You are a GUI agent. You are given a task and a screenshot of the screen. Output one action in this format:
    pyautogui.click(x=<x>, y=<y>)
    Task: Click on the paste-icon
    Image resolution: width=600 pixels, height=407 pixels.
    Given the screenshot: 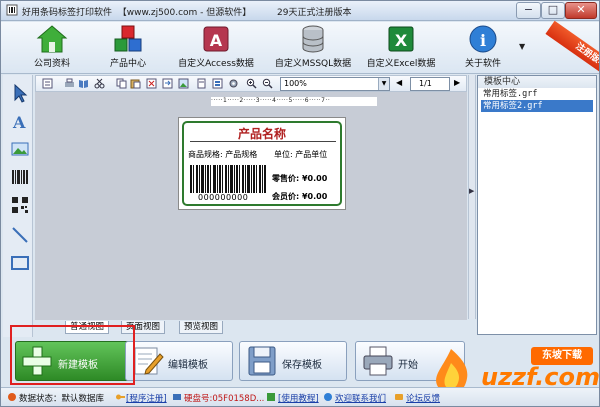 What is the action you would take?
    pyautogui.click(x=135, y=83)
    